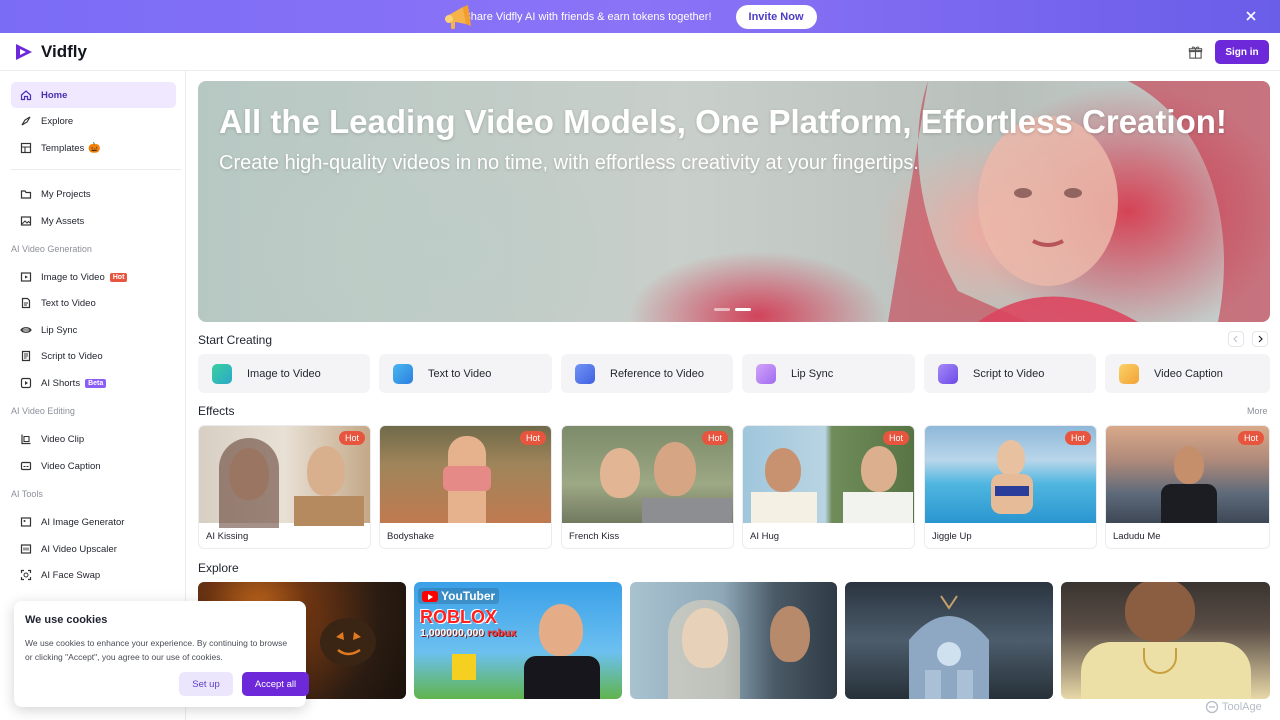 The width and height of the screenshot is (1280, 720). Describe the element at coordinates (1195, 52) in the screenshot. I see `gift-icon` at that location.